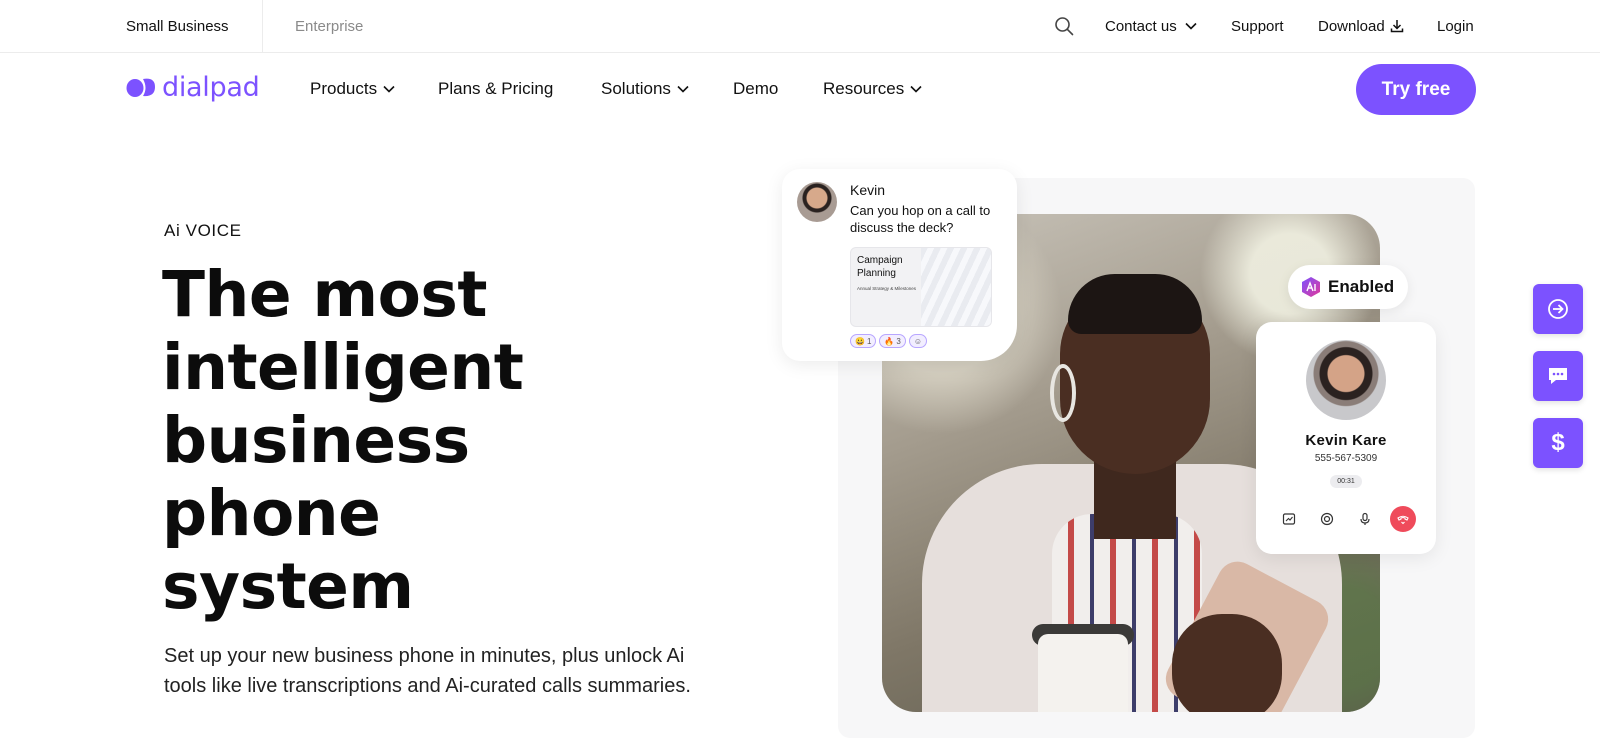 The image size is (1600, 750). I want to click on dialpad-logo: dialpad, so click(193, 87).